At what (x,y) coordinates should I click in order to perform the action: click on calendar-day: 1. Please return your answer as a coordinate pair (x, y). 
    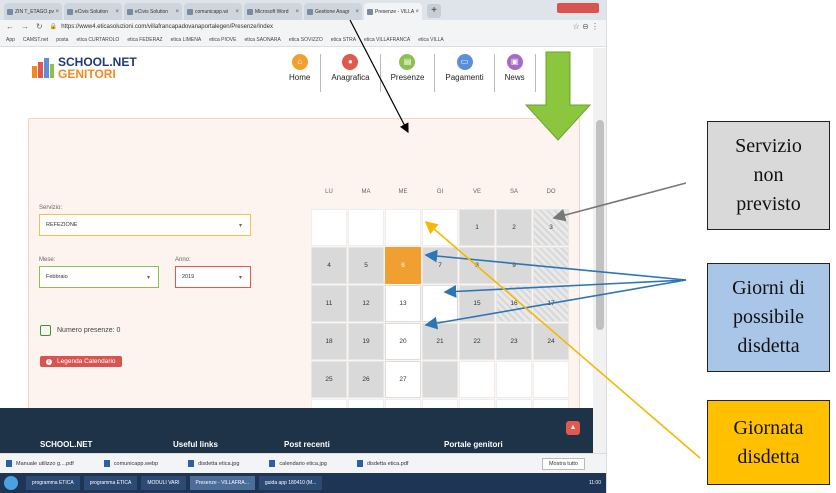
    Looking at the image, I should click on (477, 227).